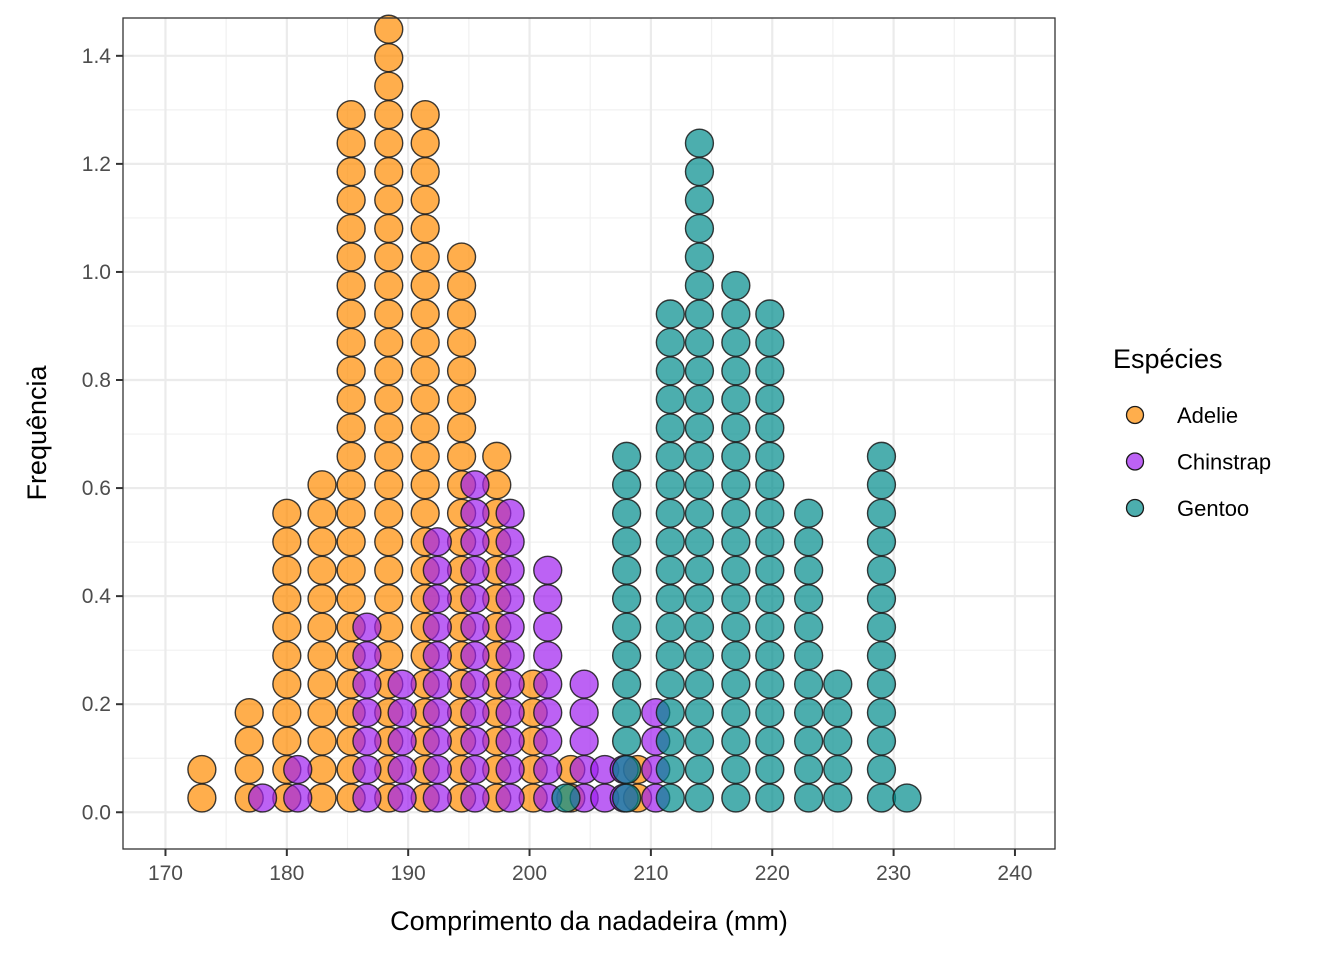 Image resolution: width=1344 pixels, height=960 pixels. Describe the element at coordinates (37, 432) in the screenshot. I see `y-axis-title: Frequência` at that location.